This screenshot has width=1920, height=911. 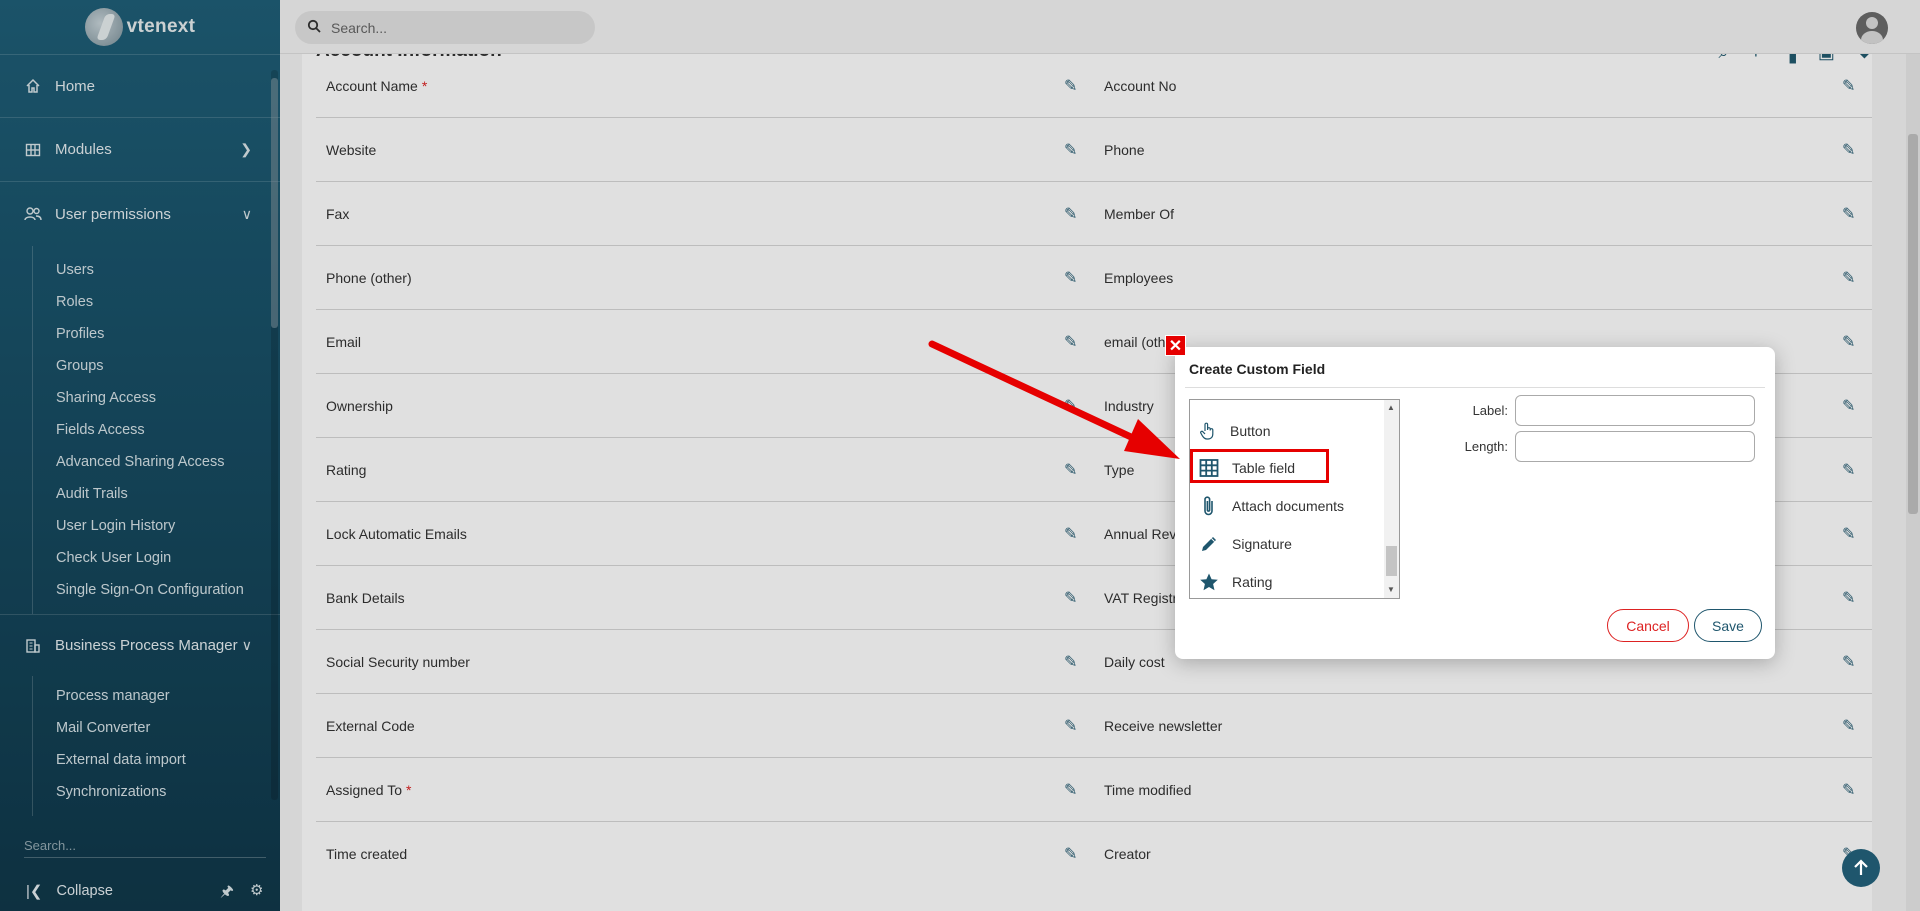 What do you see at coordinates (1490, 410) in the screenshot?
I see `label-field-label: Label:` at bounding box center [1490, 410].